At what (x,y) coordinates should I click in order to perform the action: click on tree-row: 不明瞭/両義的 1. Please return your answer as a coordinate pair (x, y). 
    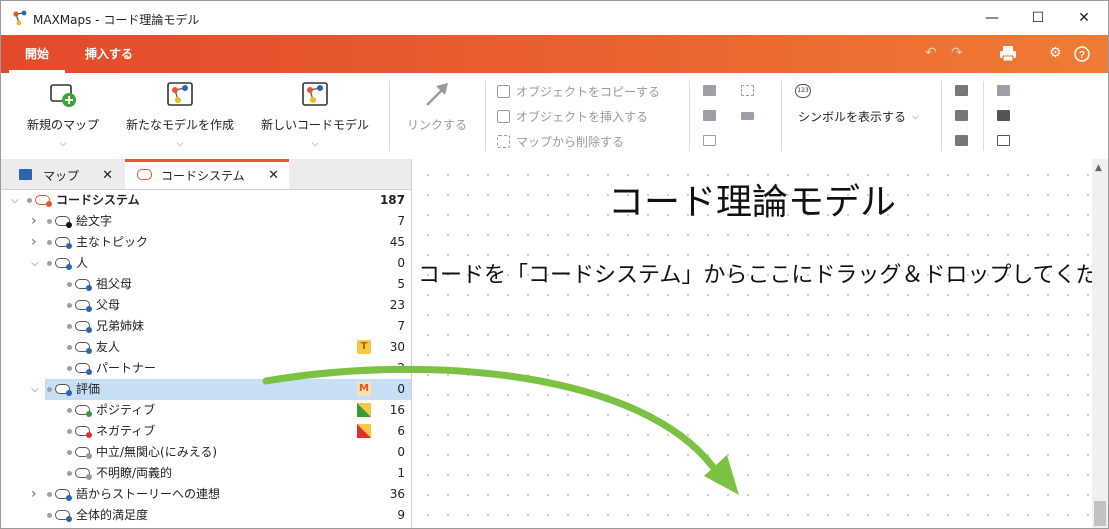
    Looking at the image, I should click on (206, 473).